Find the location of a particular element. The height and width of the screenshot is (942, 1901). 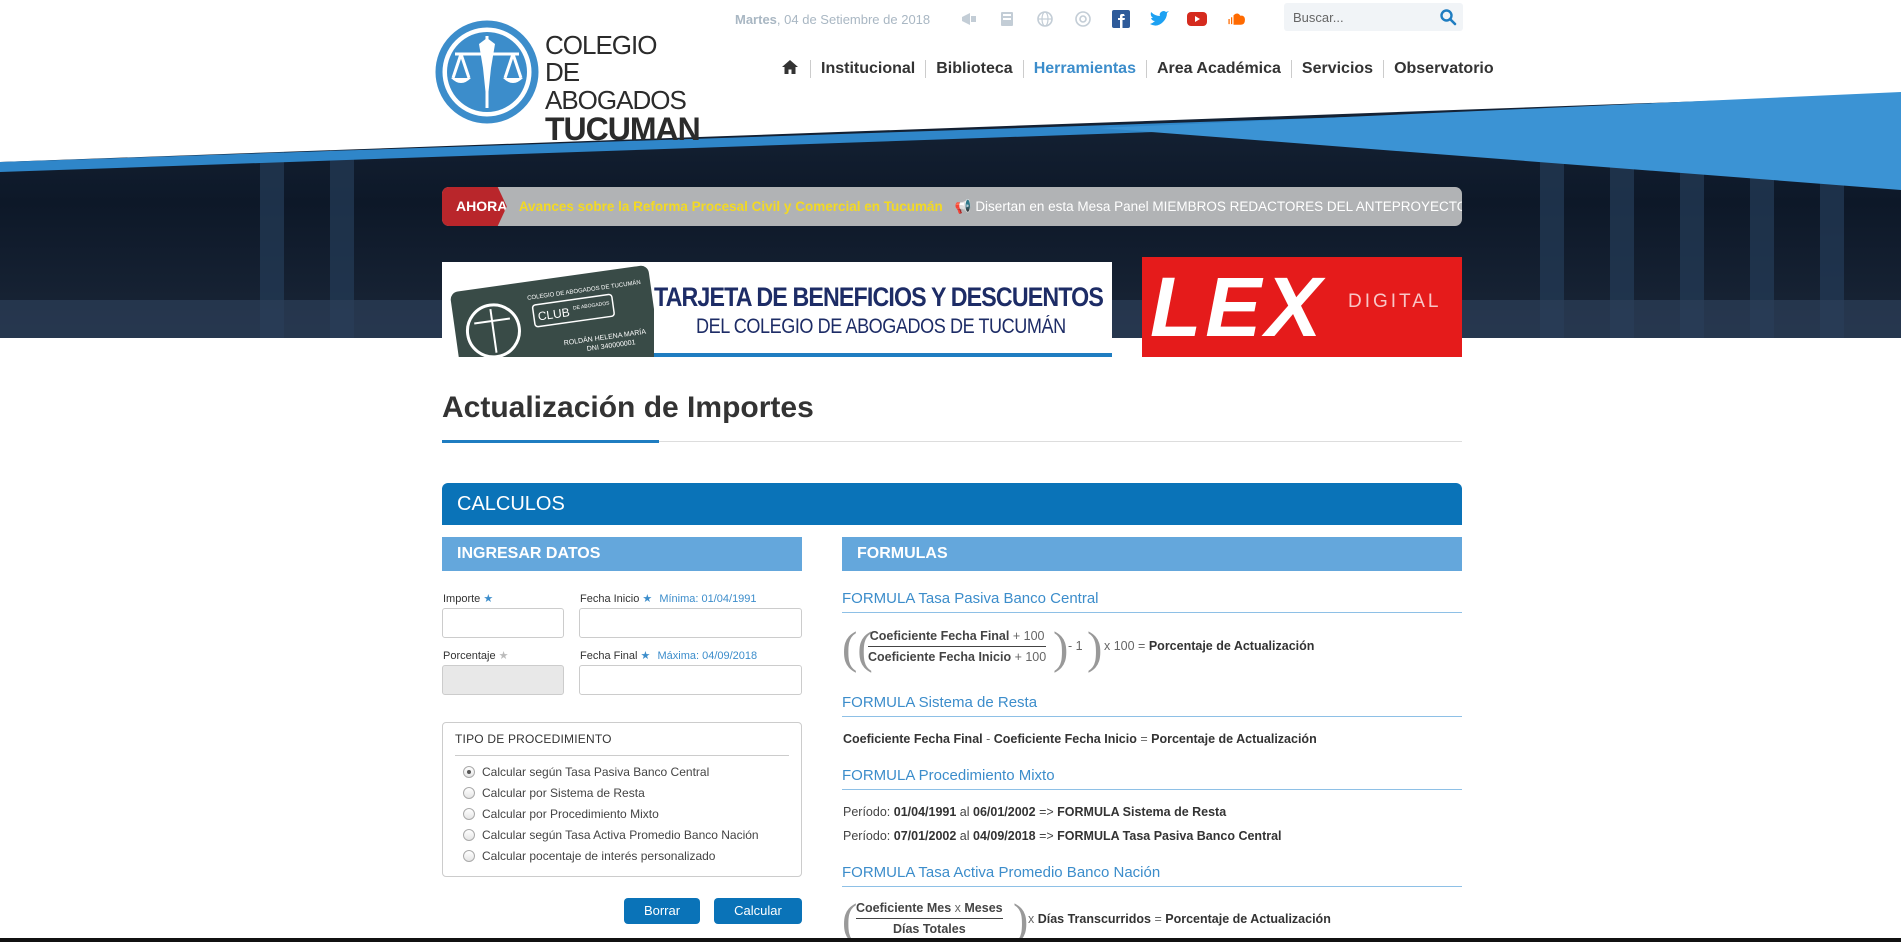

formula-tasa-pasiva-title: FORMULA Tasa Pasiva Banco Central is located at coordinates (970, 598).